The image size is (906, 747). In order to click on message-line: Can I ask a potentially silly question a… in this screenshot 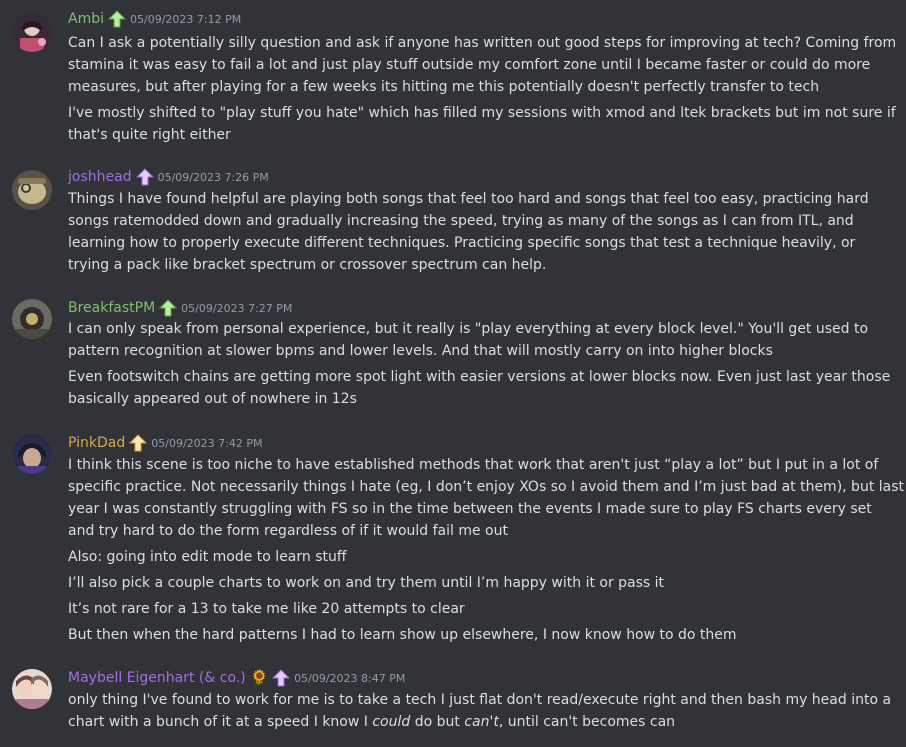, I will do `click(482, 43)`.